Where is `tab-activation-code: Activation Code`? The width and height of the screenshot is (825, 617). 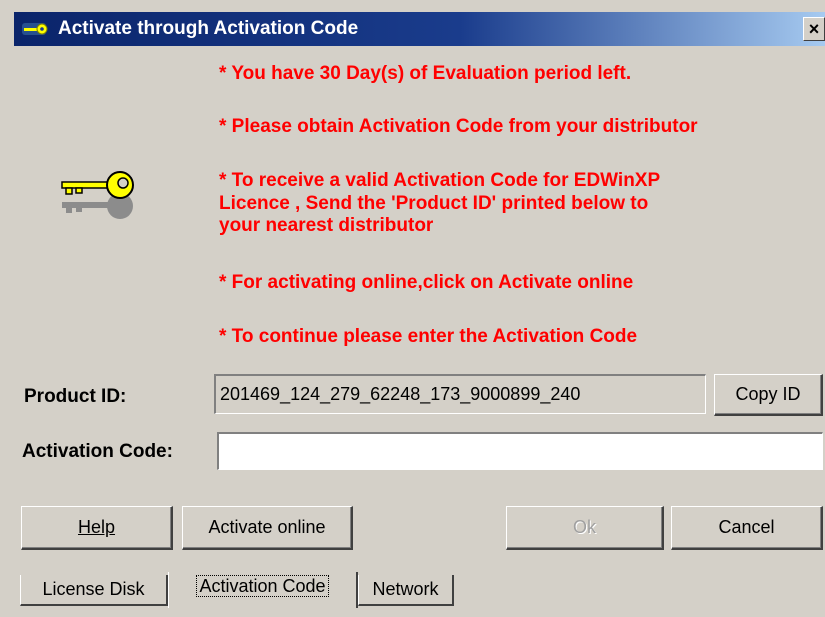
tab-activation-code: Activation Code is located at coordinates (263, 590).